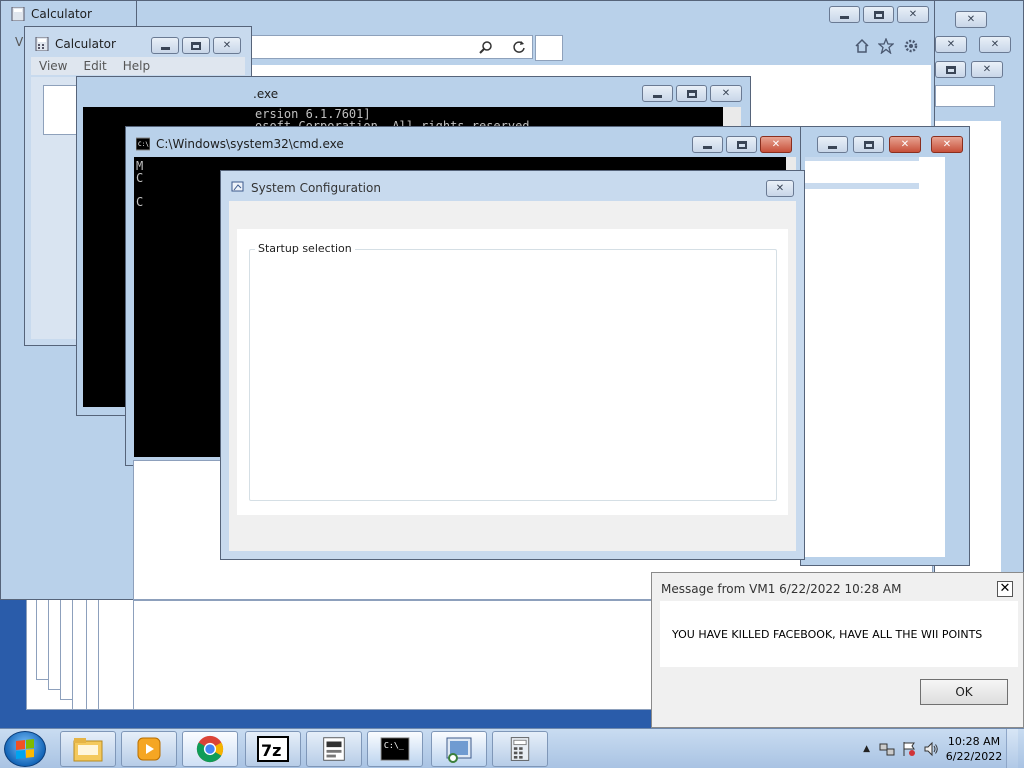 This screenshot has height=768, width=1024. Describe the element at coordinates (974, 749) in the screenshot. I see `clock: 10:28 AM 6/22/2022` at that location.